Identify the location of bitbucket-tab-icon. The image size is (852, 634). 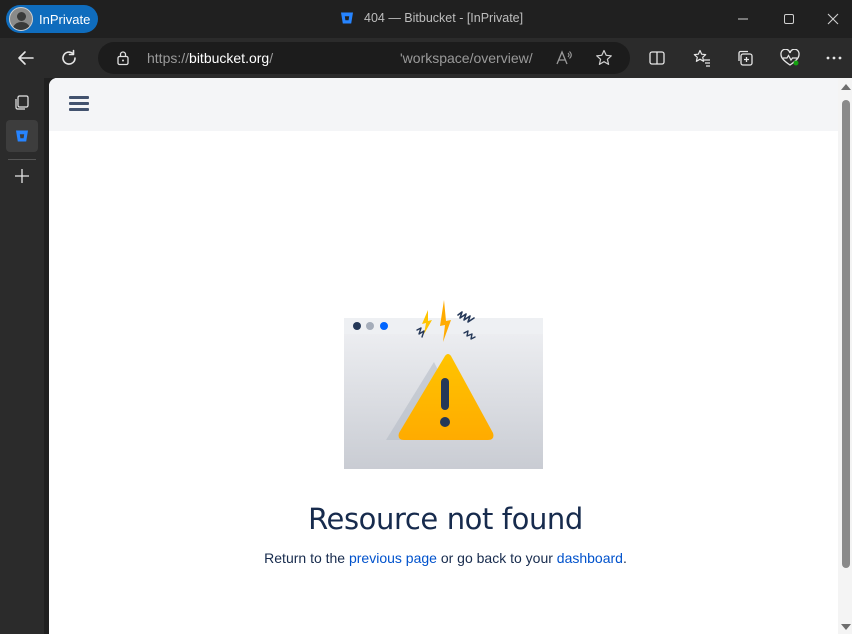
(22, 136).